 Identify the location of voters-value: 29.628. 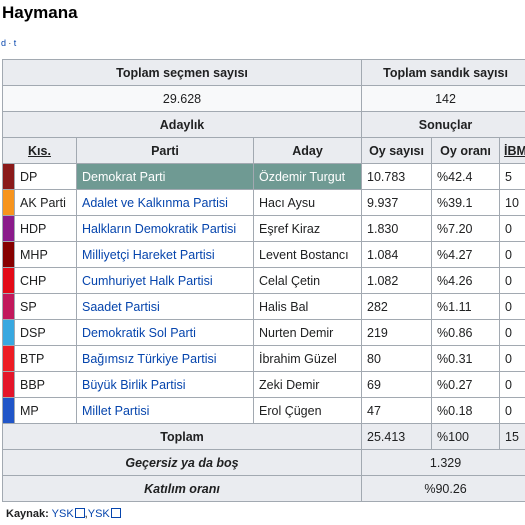
(182, 98).